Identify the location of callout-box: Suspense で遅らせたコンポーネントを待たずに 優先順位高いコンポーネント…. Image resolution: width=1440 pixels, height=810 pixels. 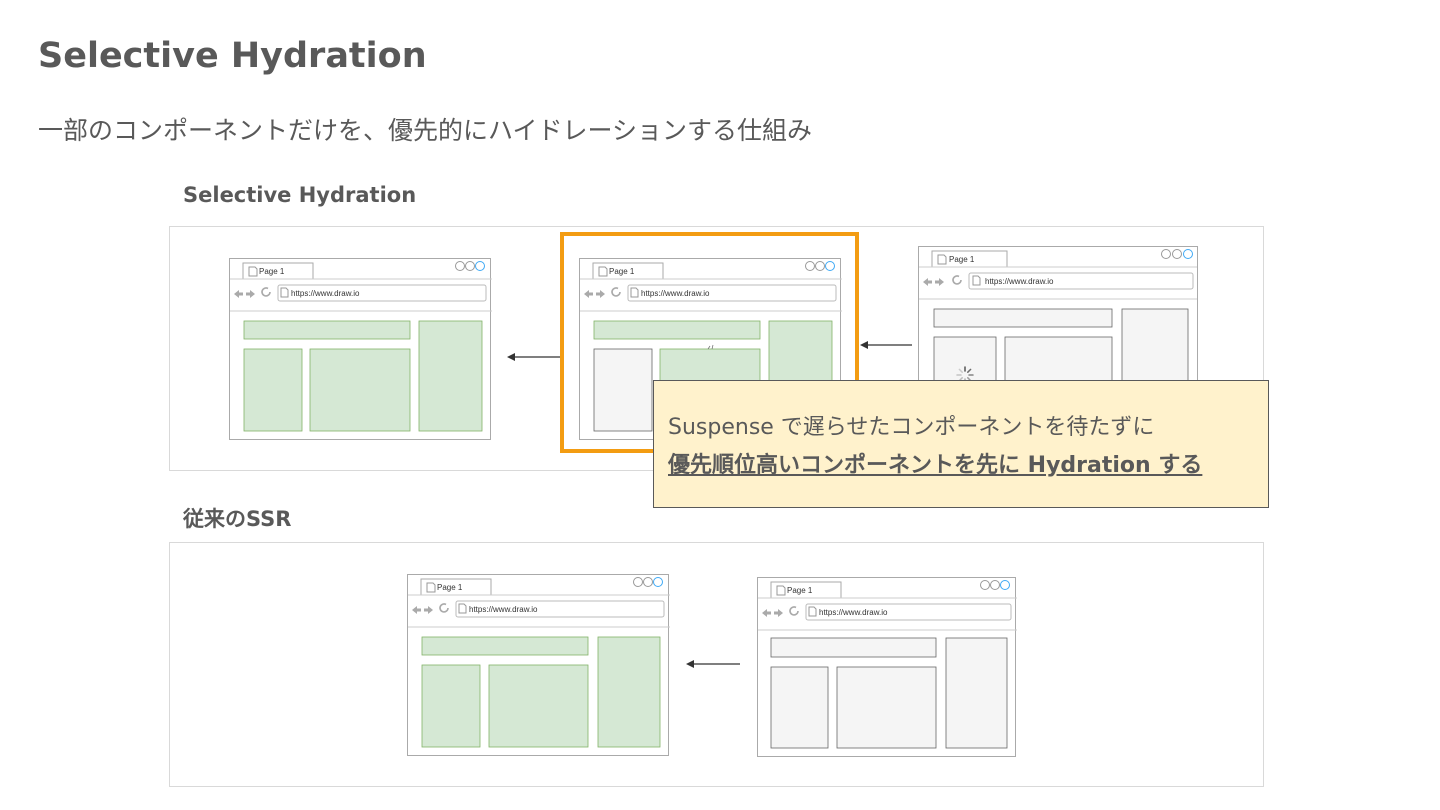
(961, 444).